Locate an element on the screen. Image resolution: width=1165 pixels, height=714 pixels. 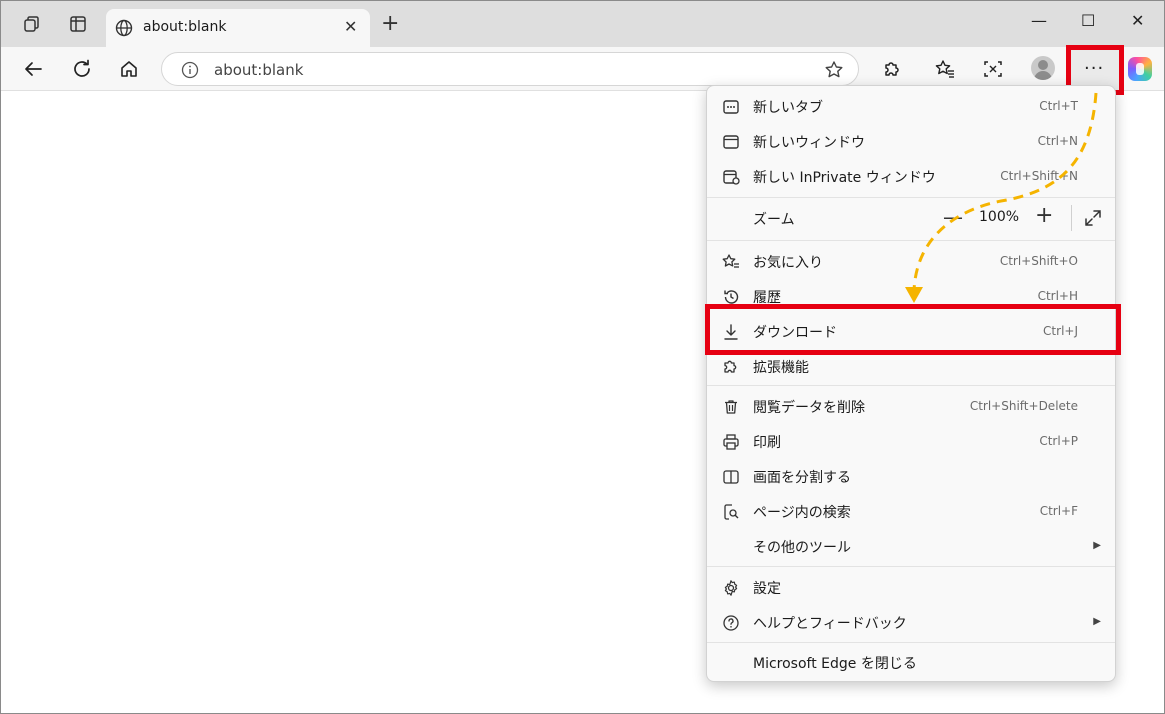
menu-item-close-edge: Microsoft Edge を閉じる is located at coordinates (911, 662).